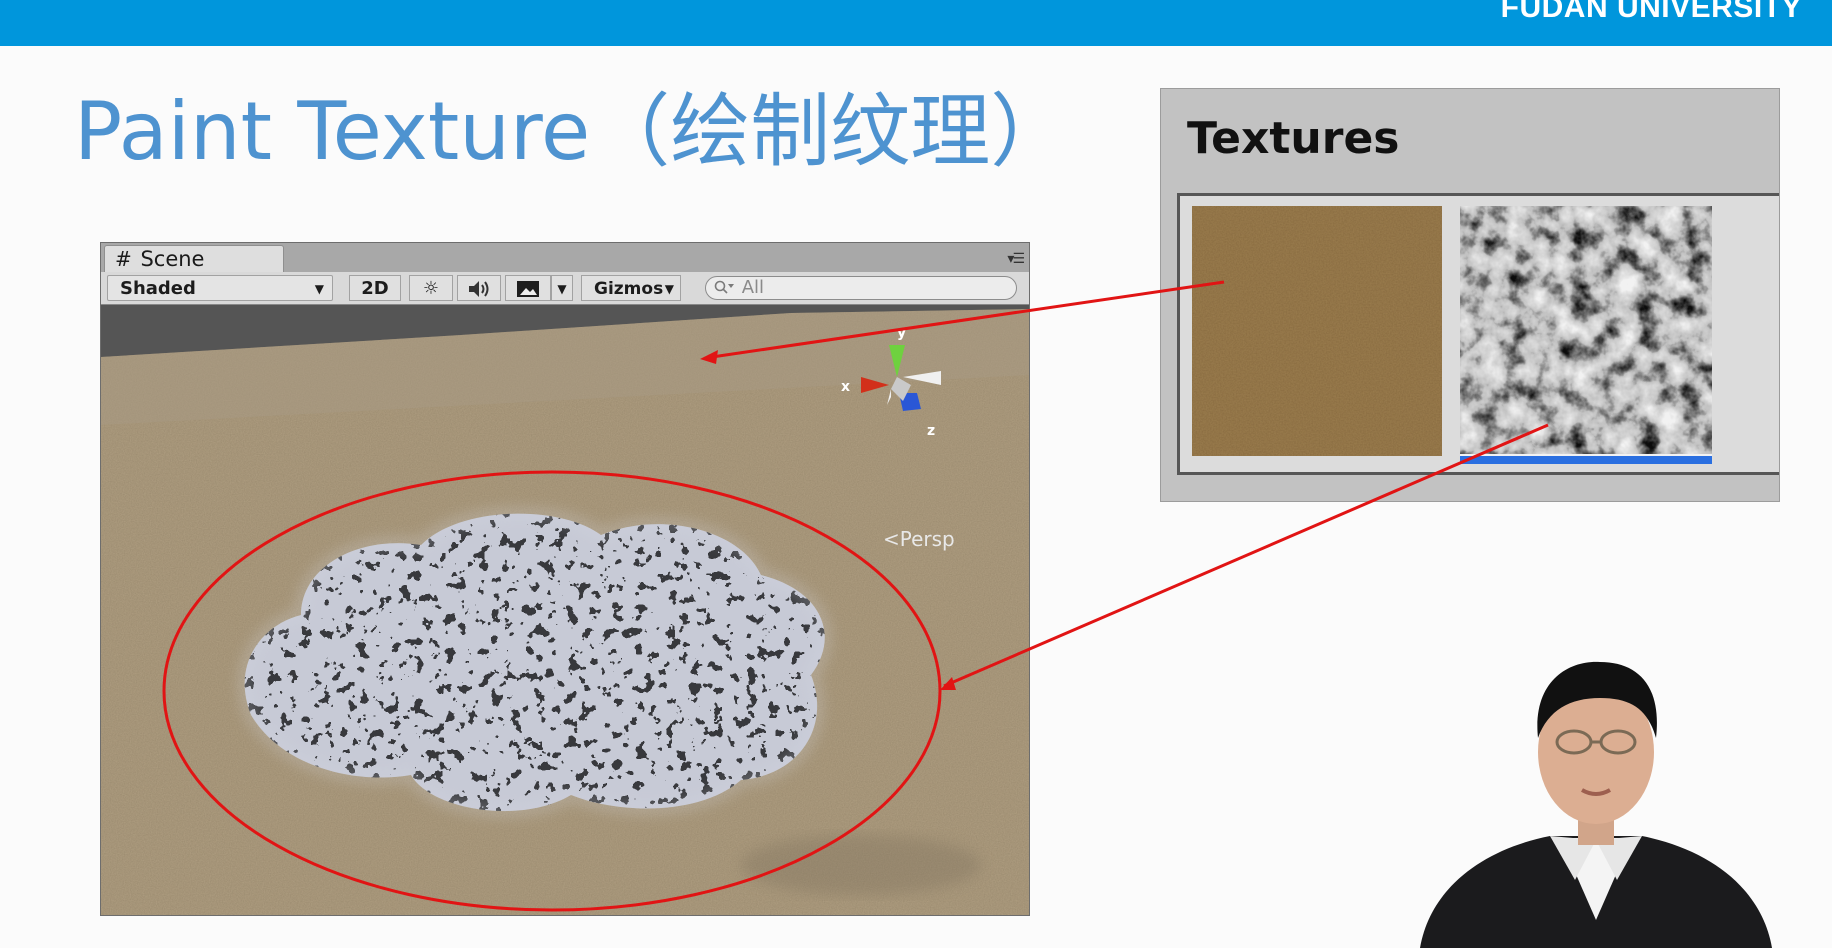 The height and width of the screenshot is (948, 1832). I want to click on gizmos-label: Gizmos, so click(629, 289).